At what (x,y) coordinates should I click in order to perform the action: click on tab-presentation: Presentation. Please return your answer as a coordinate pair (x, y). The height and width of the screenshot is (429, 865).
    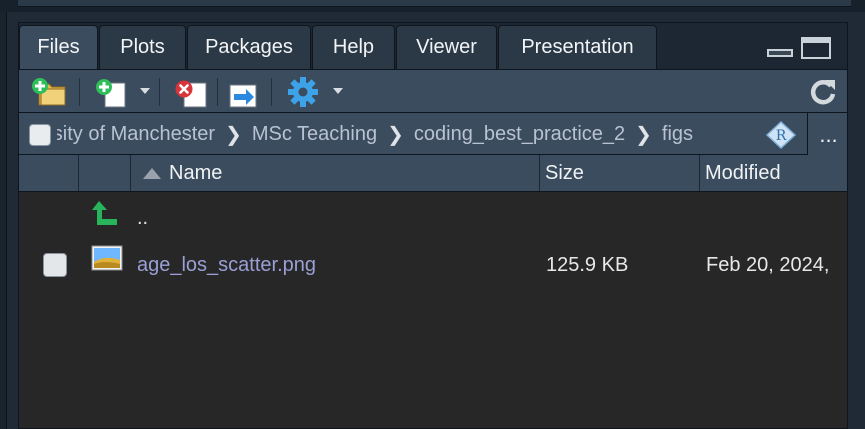
    Looking at the image, I should click on (577, 47).